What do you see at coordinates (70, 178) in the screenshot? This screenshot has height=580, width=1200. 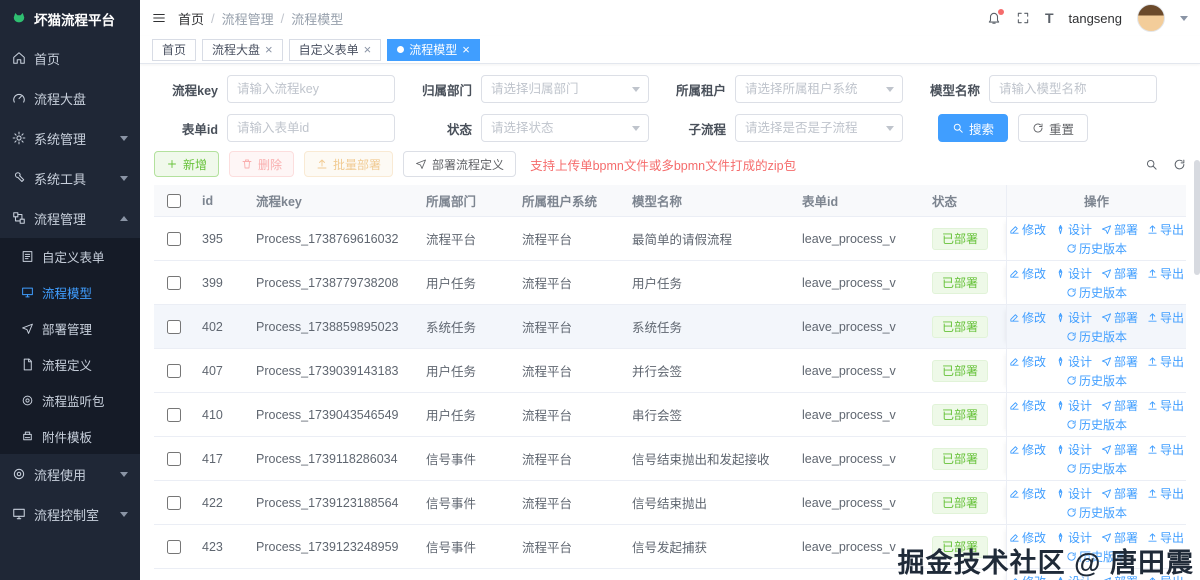 I see `sidebar-item-system-tools: 系统工具` at bounding box center [70, 178].